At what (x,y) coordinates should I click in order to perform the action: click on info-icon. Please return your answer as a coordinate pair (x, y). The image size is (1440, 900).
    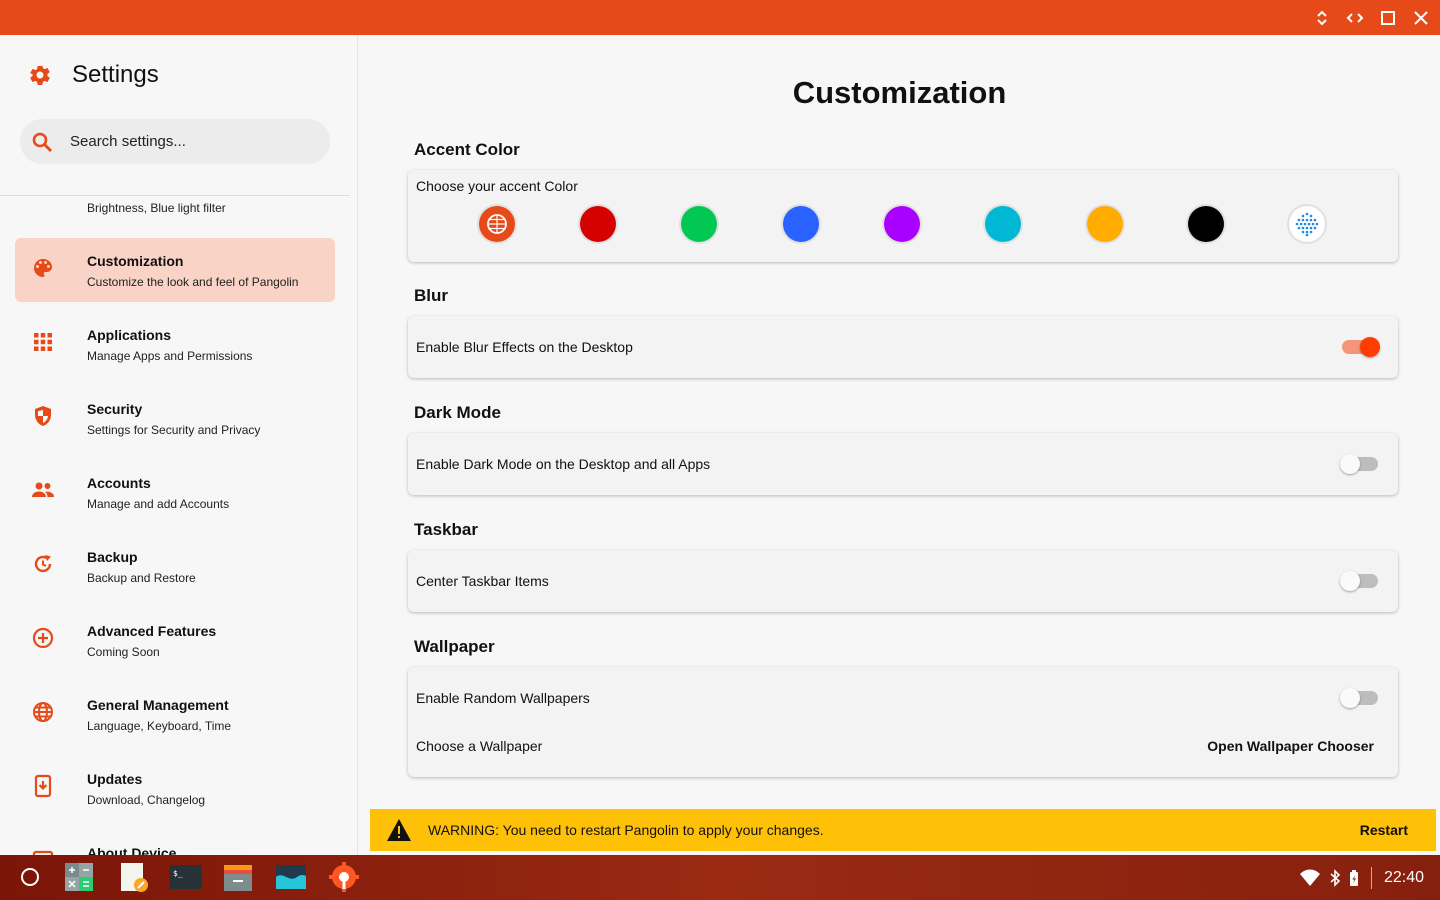
    Looking at the image, I should click on (43, 852).